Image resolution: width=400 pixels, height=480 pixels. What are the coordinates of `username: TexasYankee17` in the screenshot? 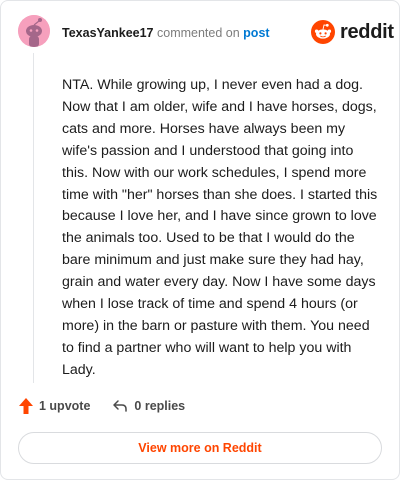 It's located at (108, 33).